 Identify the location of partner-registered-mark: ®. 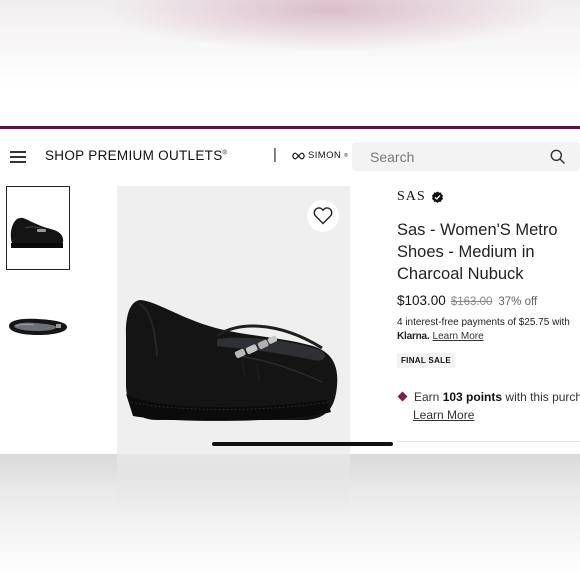
(346, 155).